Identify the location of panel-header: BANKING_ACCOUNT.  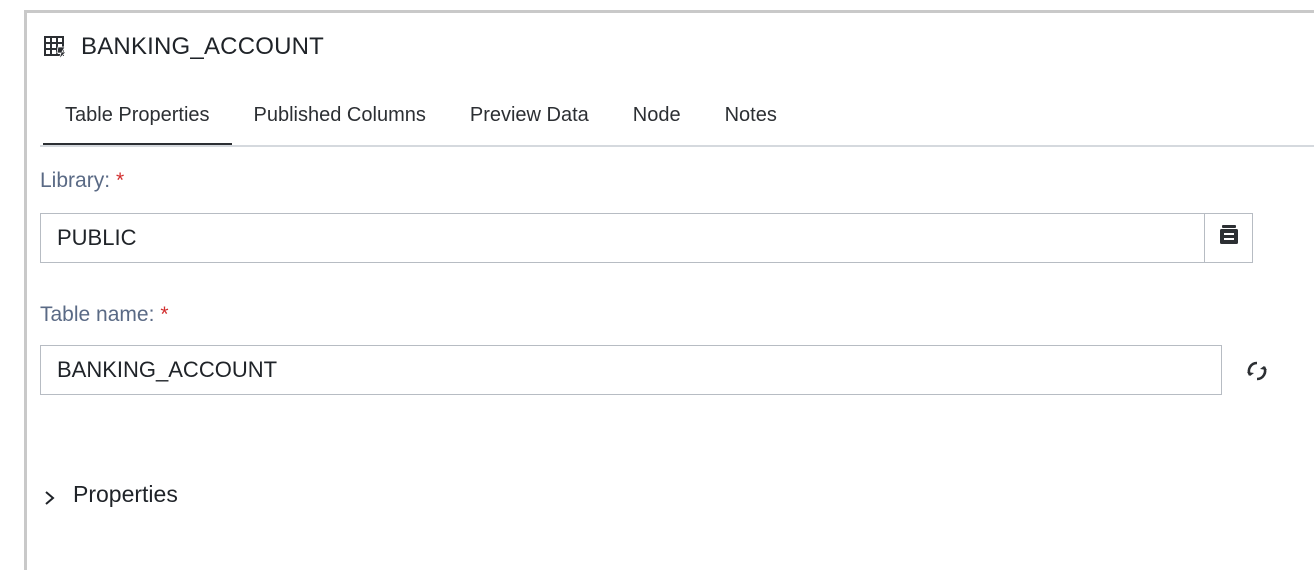
(183, 47).